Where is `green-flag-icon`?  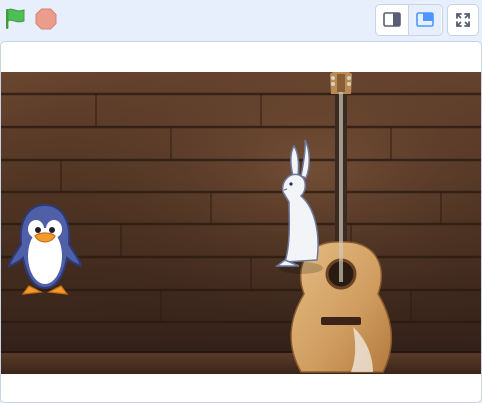
green-flag-icon is located at coordinates (15, 19).